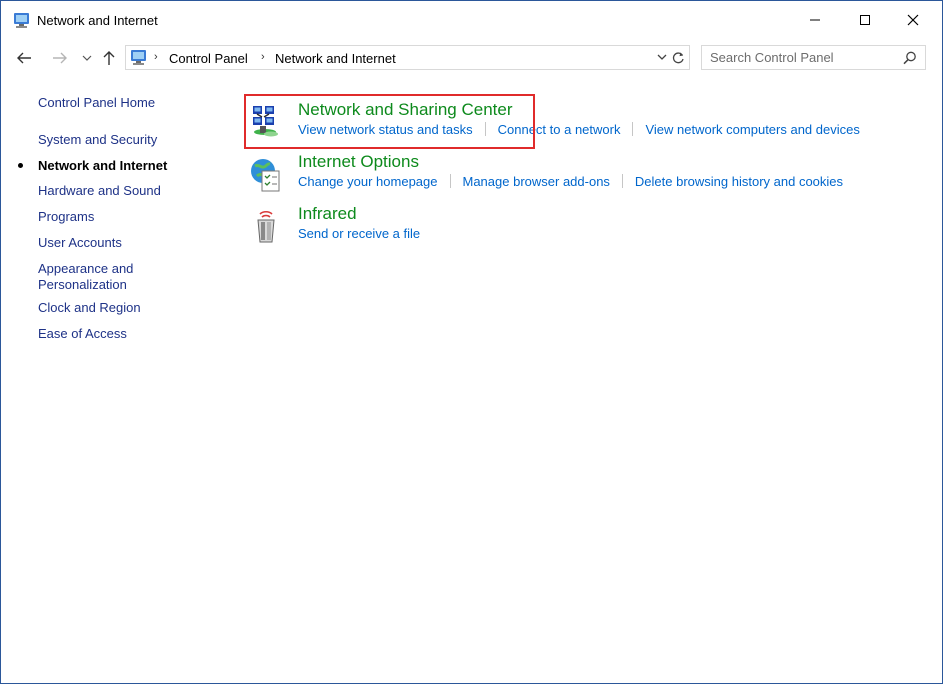 The image size is (943, 684). Describe the element at coordinates (327, 214) in the screenshot. I see `infrared-heading: Infrared` at that location.